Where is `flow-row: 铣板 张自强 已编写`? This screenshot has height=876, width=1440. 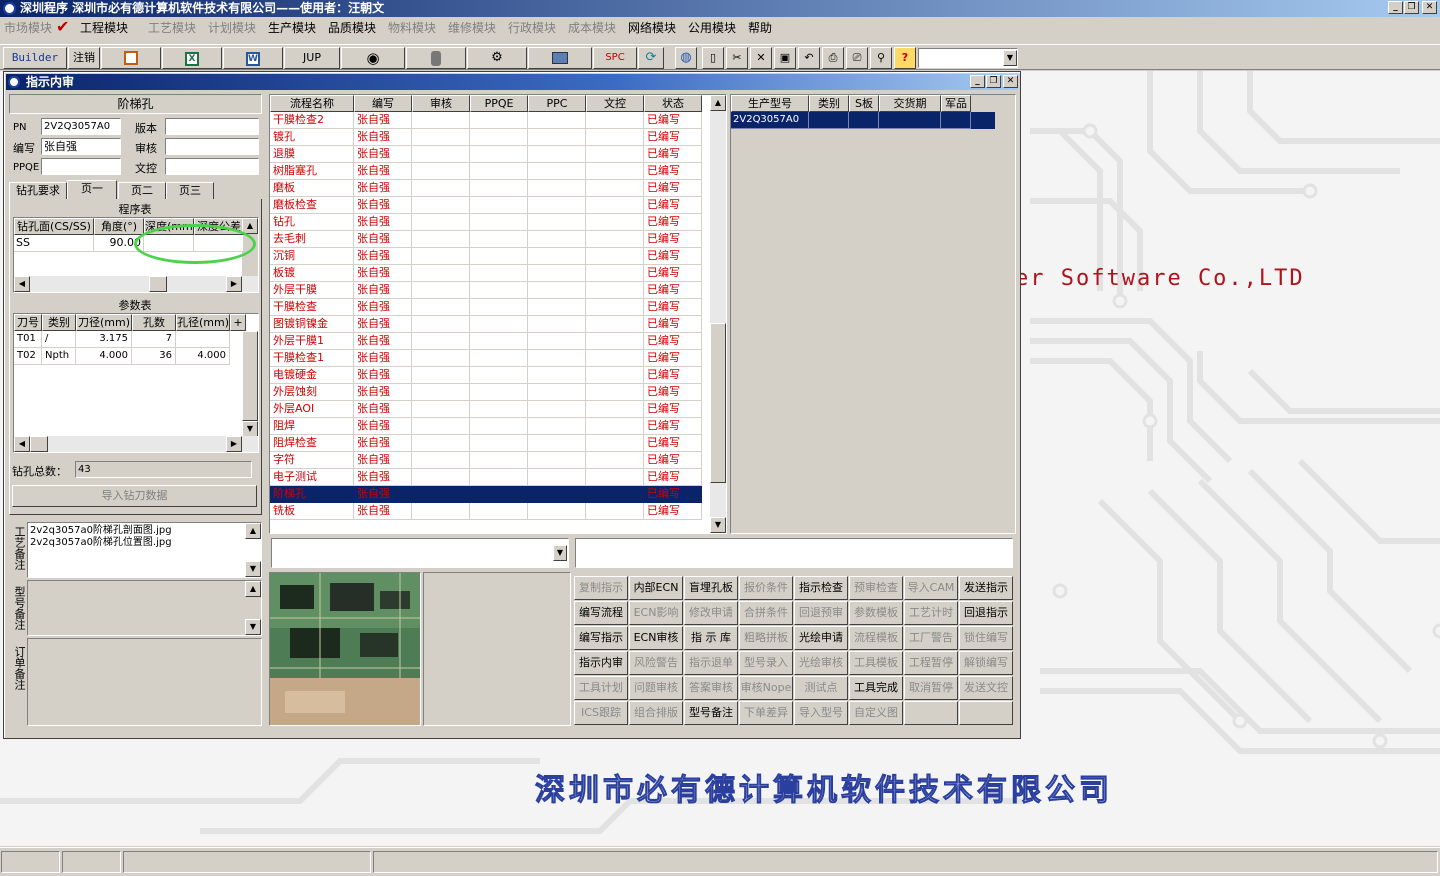
flow-row: 铣板 张自强 已编写 is located at coordinates (486, 511).